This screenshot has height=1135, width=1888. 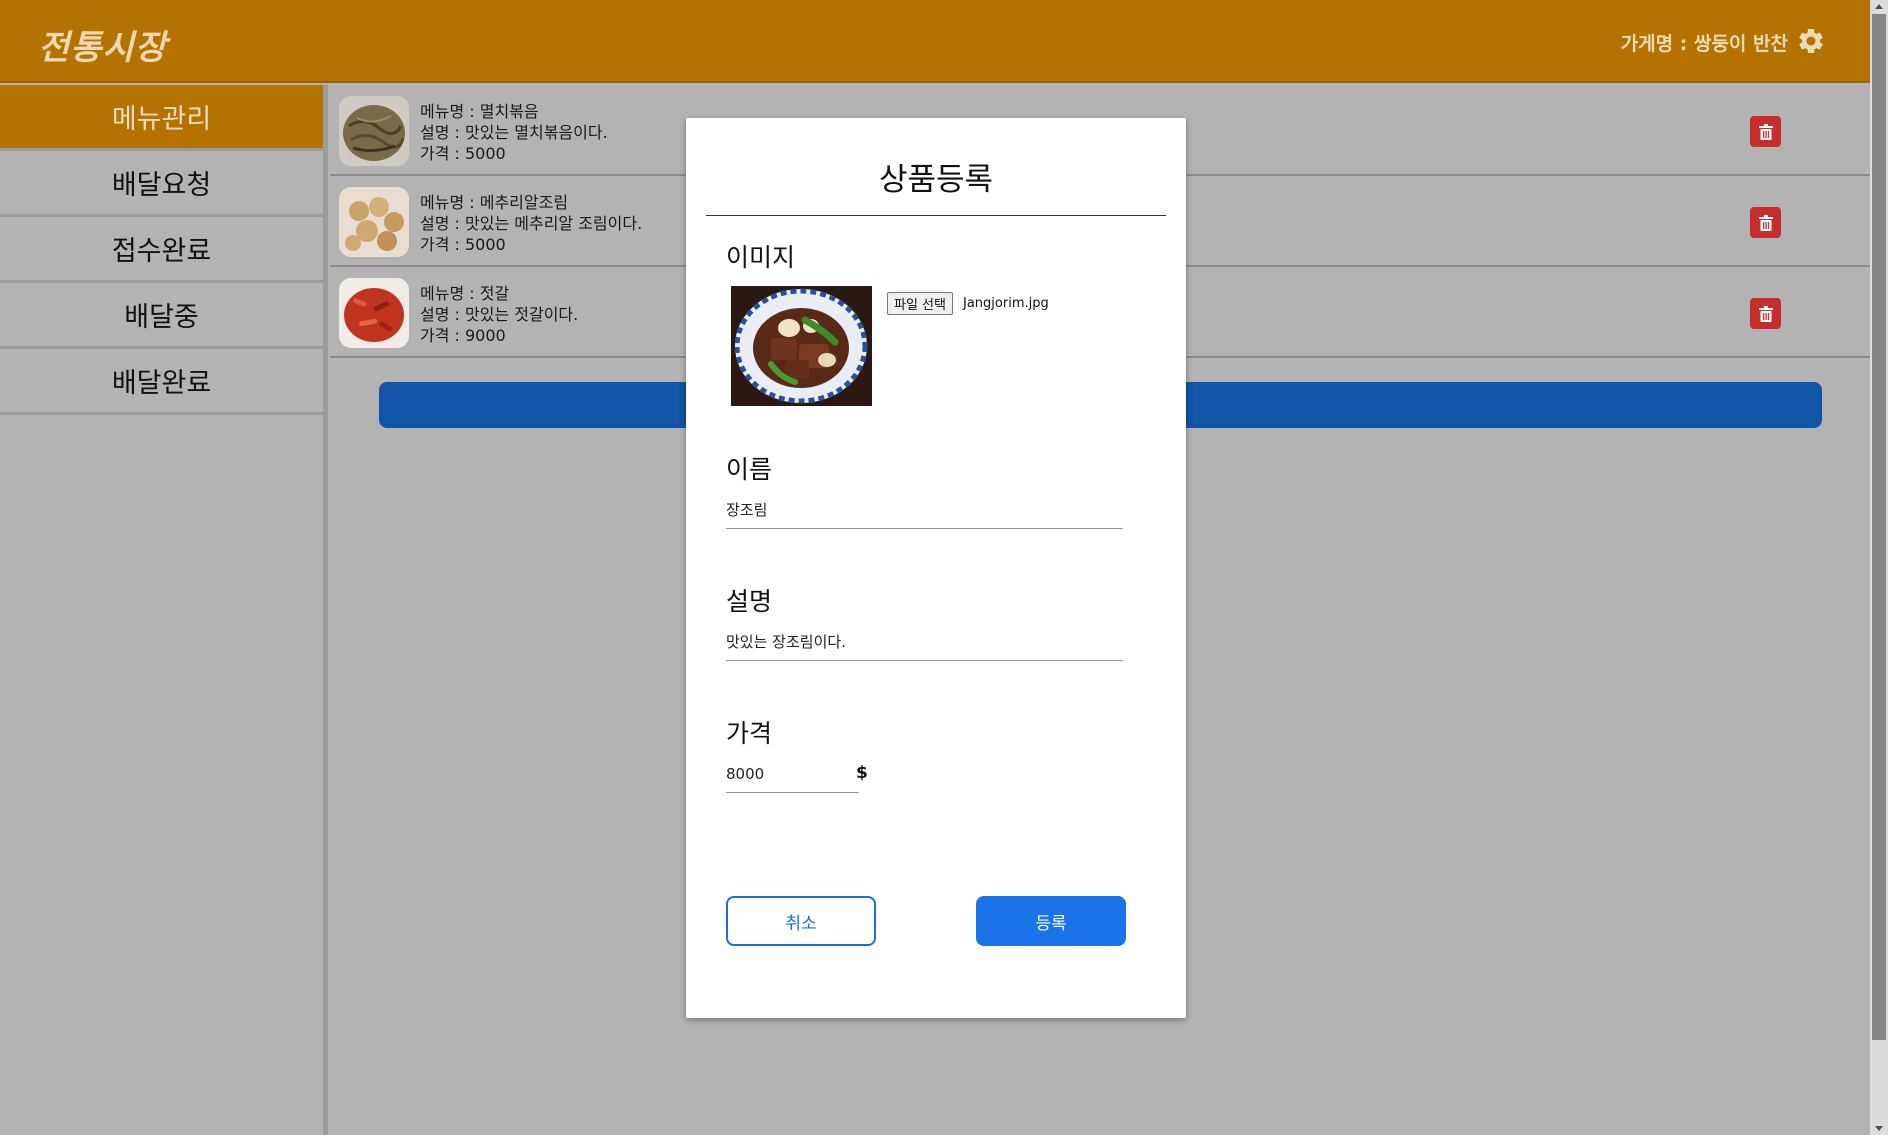 I want to click on menu-name: 메뉴명 : 메추리알조림, so click(x=494, y=202).